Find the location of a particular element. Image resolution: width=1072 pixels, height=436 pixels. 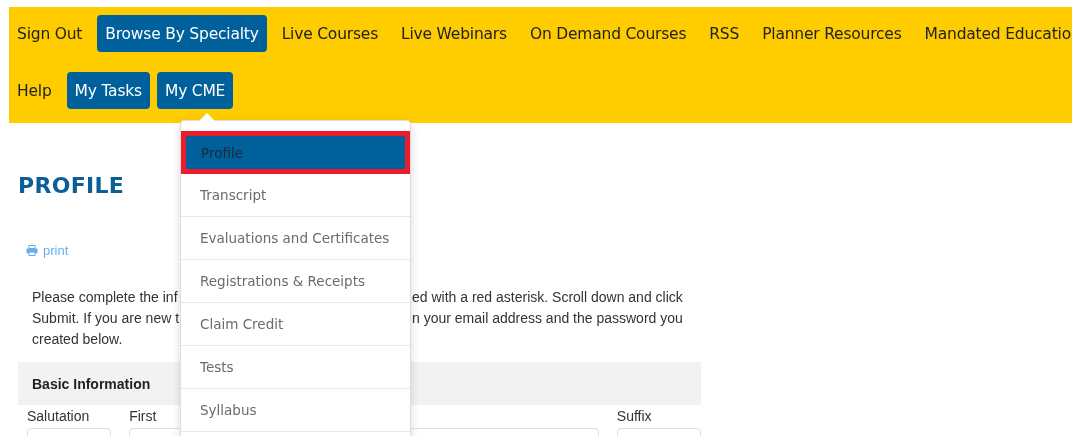

nav-link: Planner Resources is located at coordinates (832, 33).